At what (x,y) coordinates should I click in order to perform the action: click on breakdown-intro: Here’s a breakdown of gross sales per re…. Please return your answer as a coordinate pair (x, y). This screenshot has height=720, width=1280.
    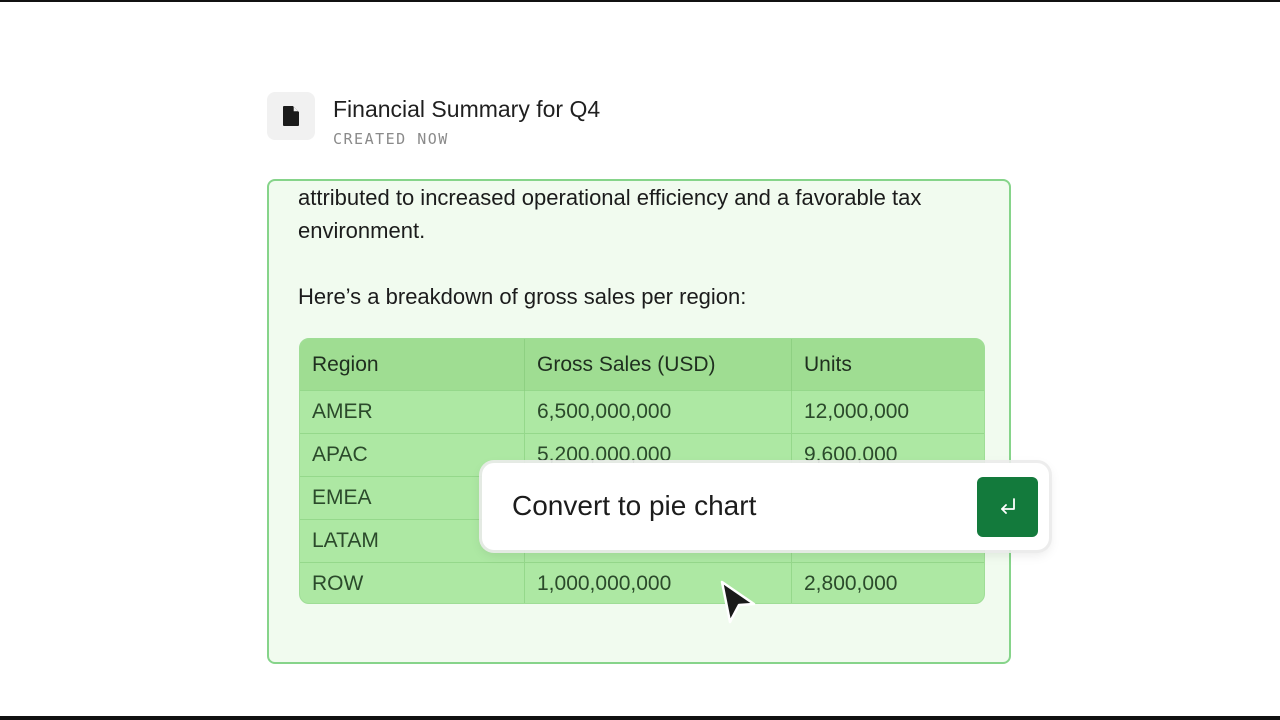
    Looking at the image, I should click on (522, 296).